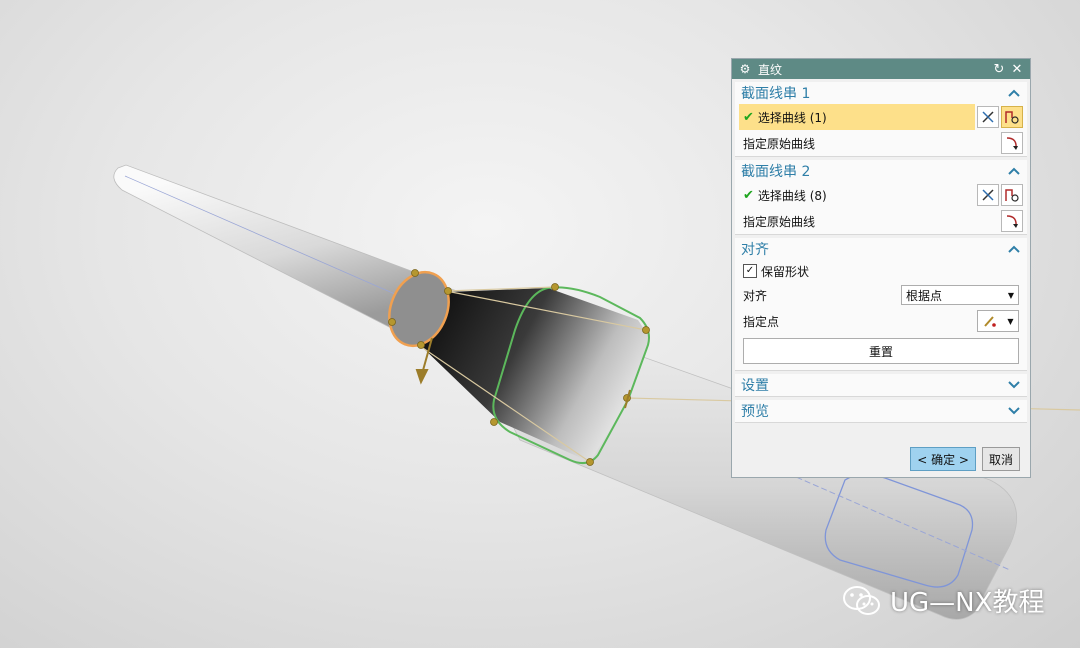 This screenshot has width=1080, height=648. I want to click on section-string-2-title: 截面线串 2, so click(776, 172).